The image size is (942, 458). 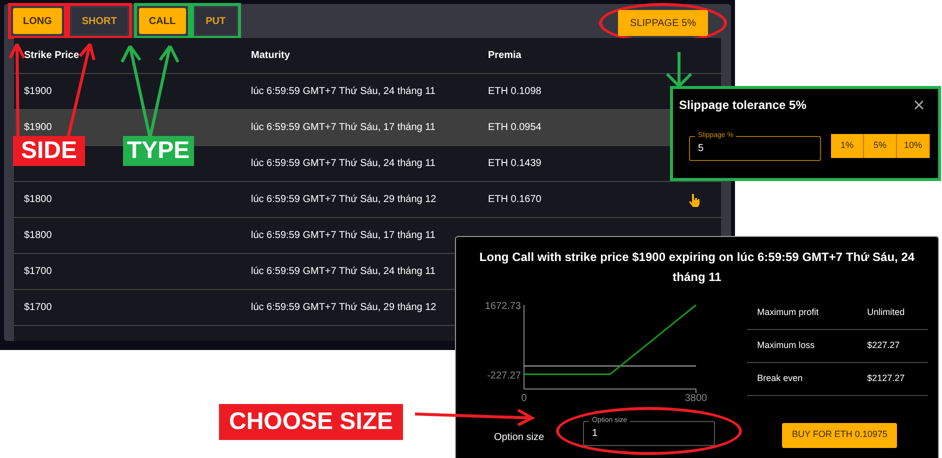 What do you see at coordinates (515, 91) in the screenshot?
I see `table-cell: ETH 0.1098` at bounding box center [515, 91].